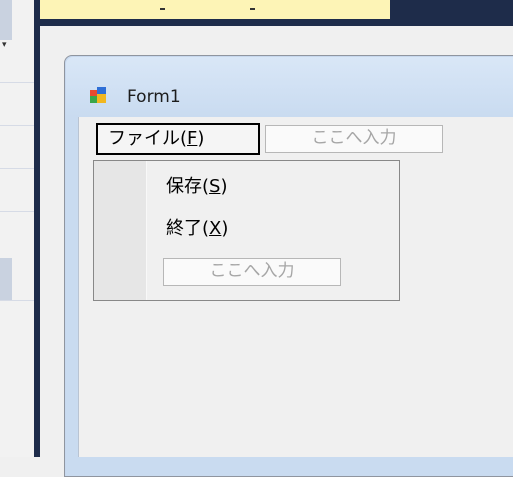 The height and width of the screenshot is (477, 513). What do you see at coordinates (215, 9) in the screenshot?
I see `active-tab` at bounding box center [215, 9].